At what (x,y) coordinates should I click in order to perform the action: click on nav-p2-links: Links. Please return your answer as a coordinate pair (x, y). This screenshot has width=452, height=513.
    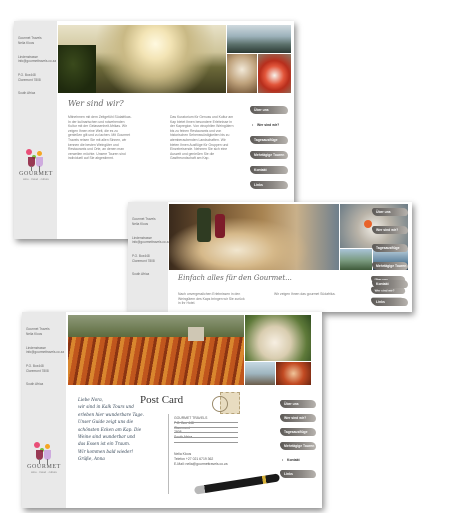
    Looking at the image, I should click on (390, 302).